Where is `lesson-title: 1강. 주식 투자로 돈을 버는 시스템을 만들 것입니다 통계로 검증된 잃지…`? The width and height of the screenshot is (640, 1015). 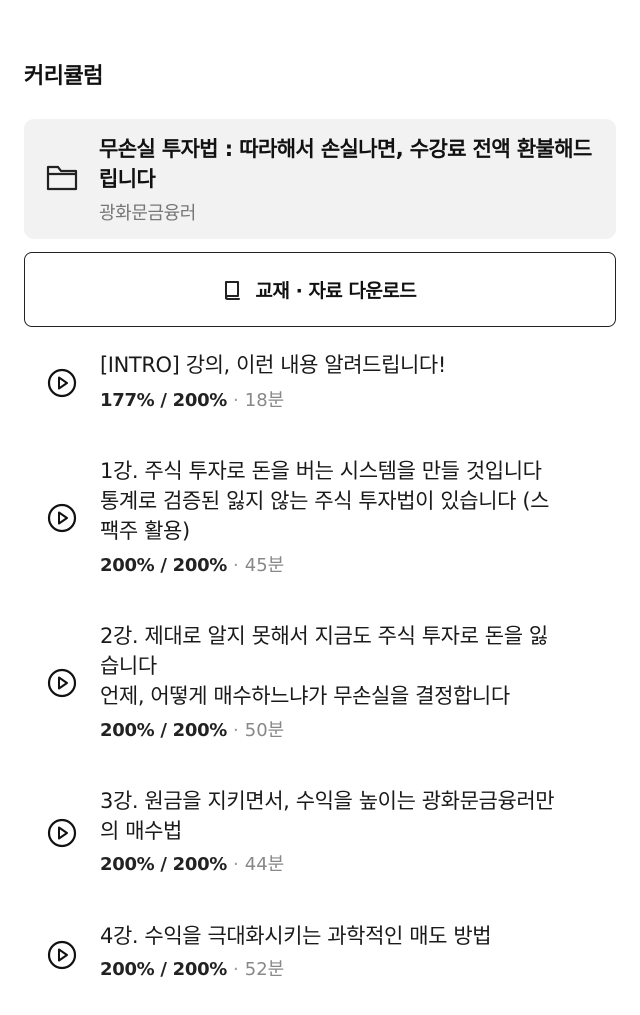
lesson-title: 1강. 주식 투자로 돈을 버는 시스템을 만들 것입니다 통계로 검증된 잃지… is located at coordinates (325, 501).